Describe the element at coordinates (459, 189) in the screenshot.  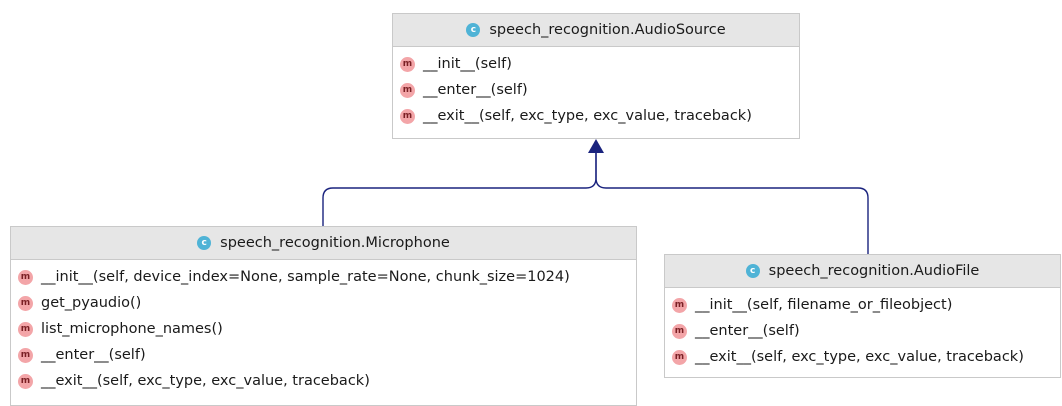
I see `edge-microphone-to-audiosource` at that location.